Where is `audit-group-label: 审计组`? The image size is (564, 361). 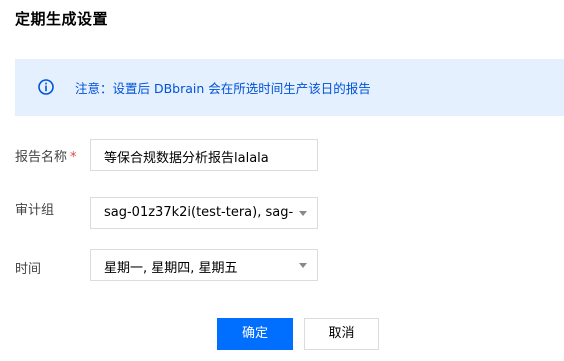
audit-group-label: 审计组 is located at coordinates (35, 210).